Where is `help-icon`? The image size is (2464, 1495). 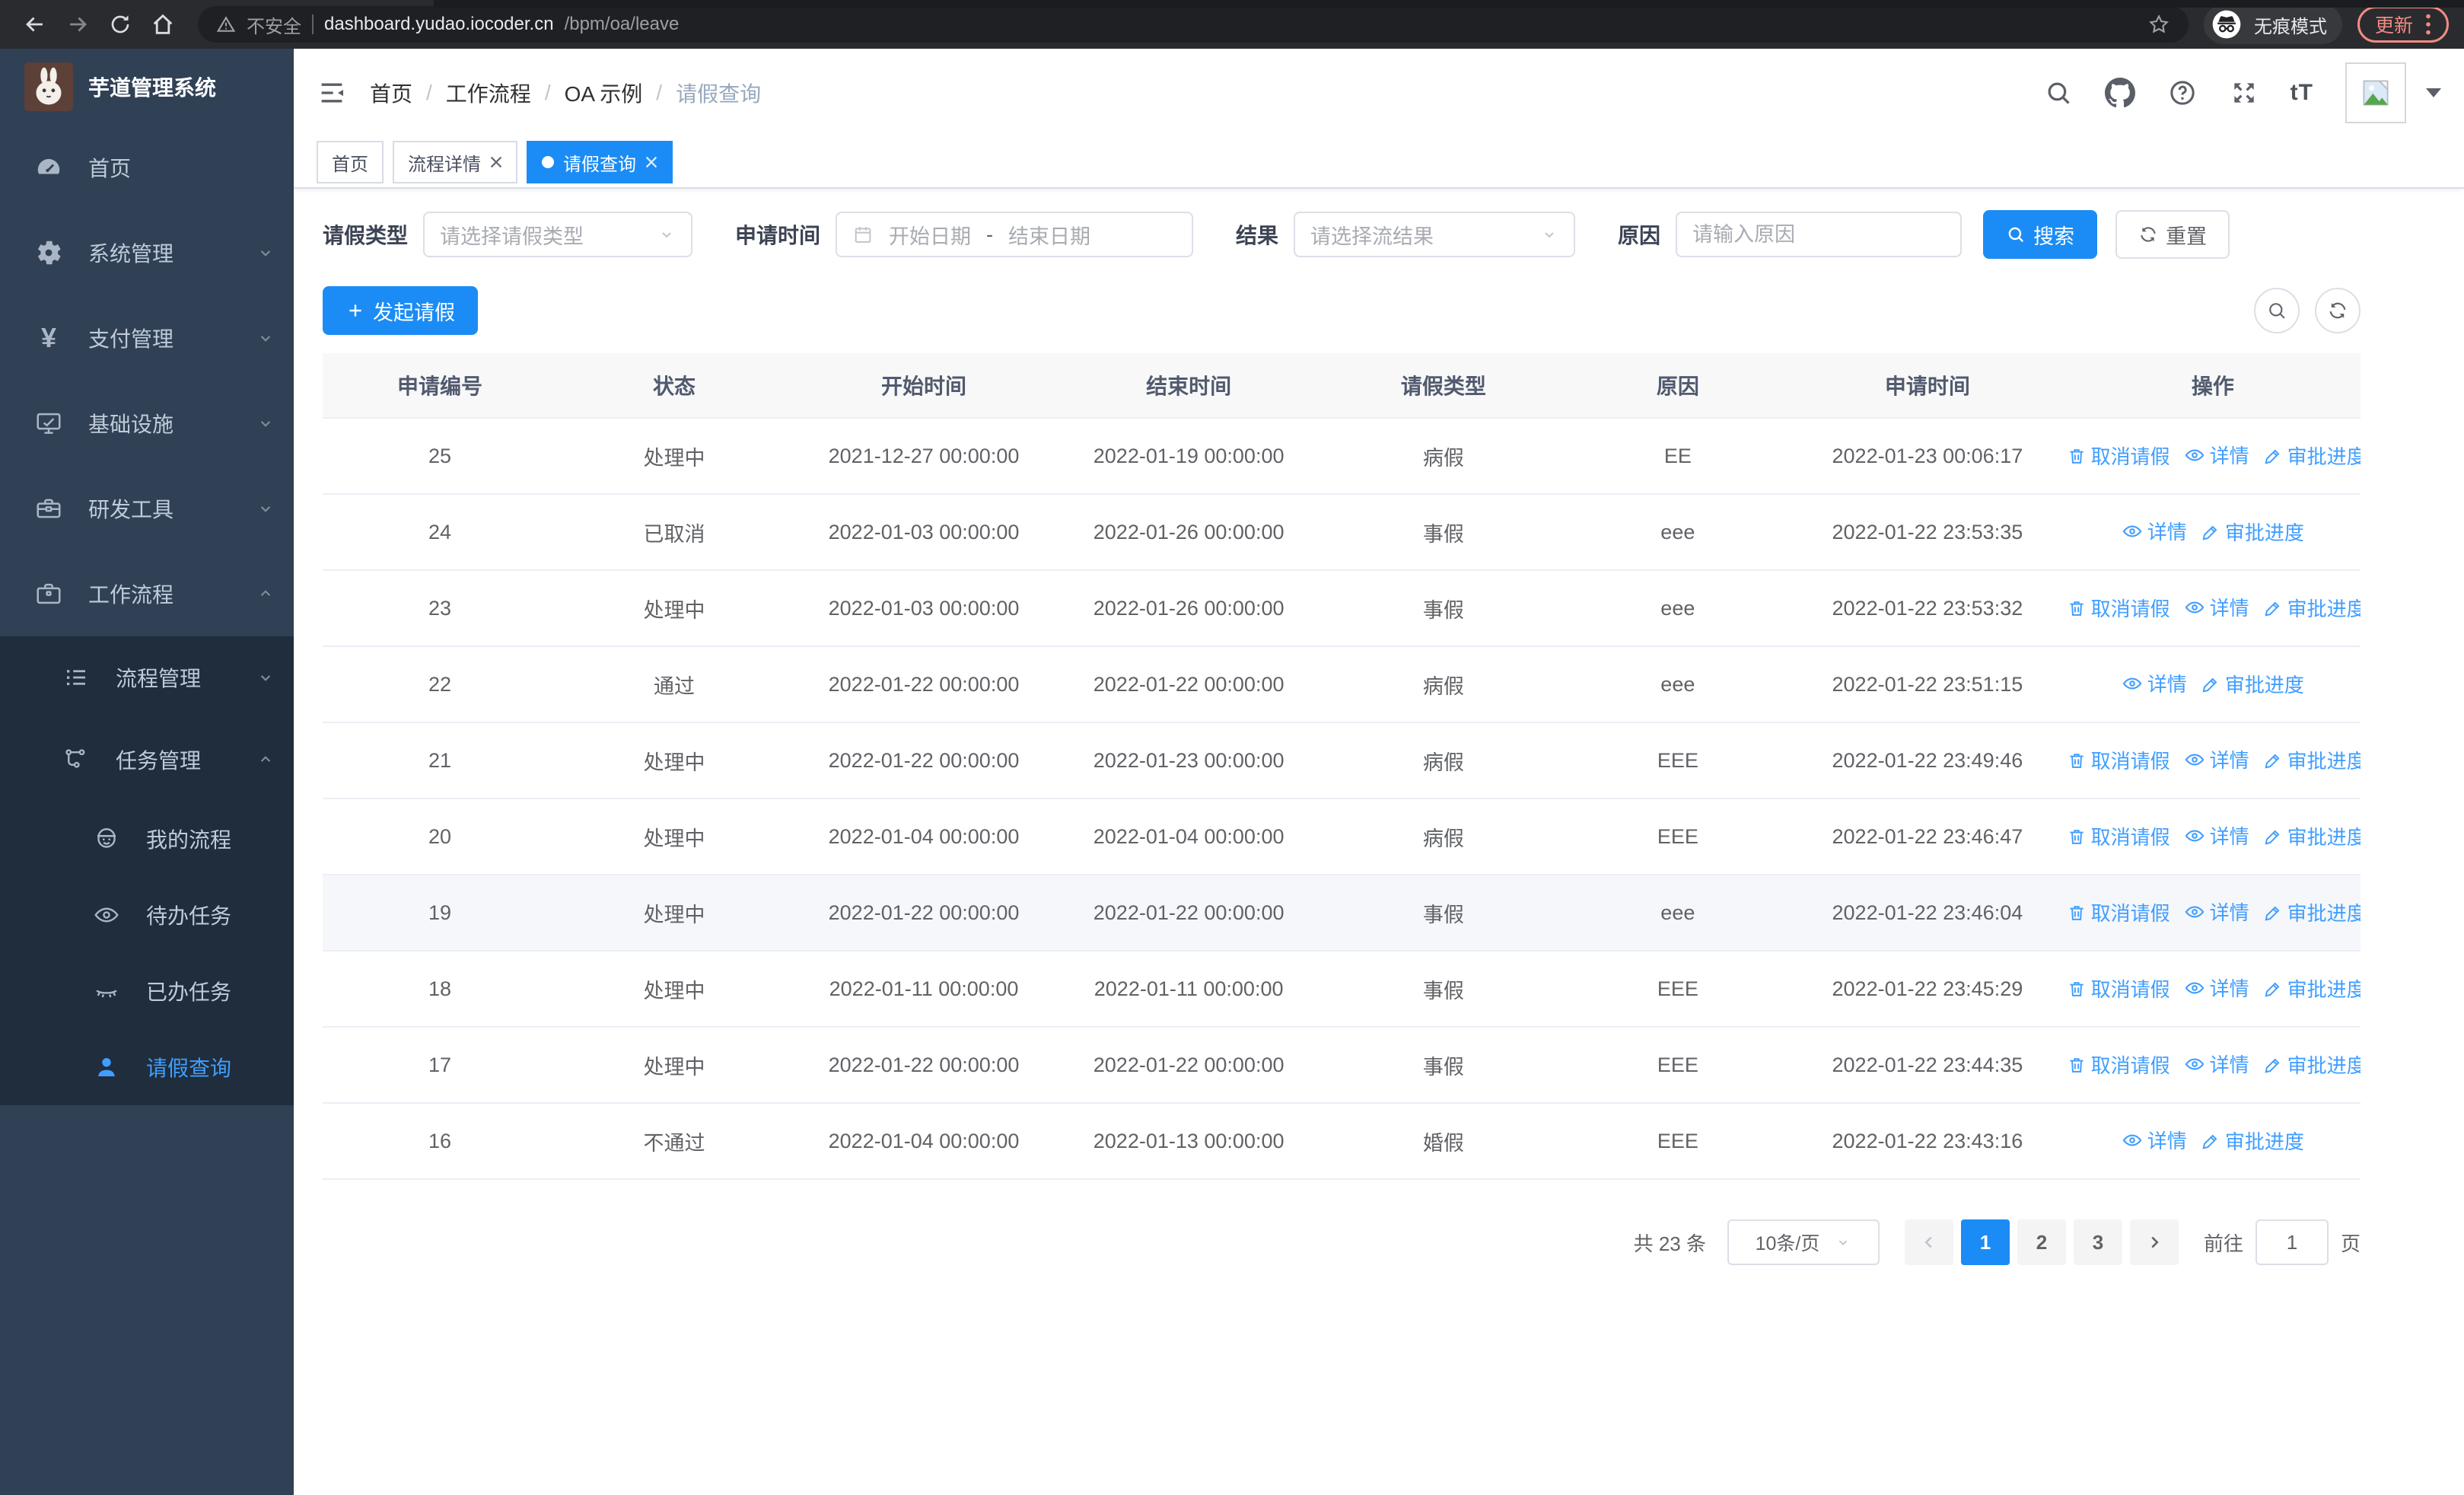
help-icon is located at coordinates (2182, 93).